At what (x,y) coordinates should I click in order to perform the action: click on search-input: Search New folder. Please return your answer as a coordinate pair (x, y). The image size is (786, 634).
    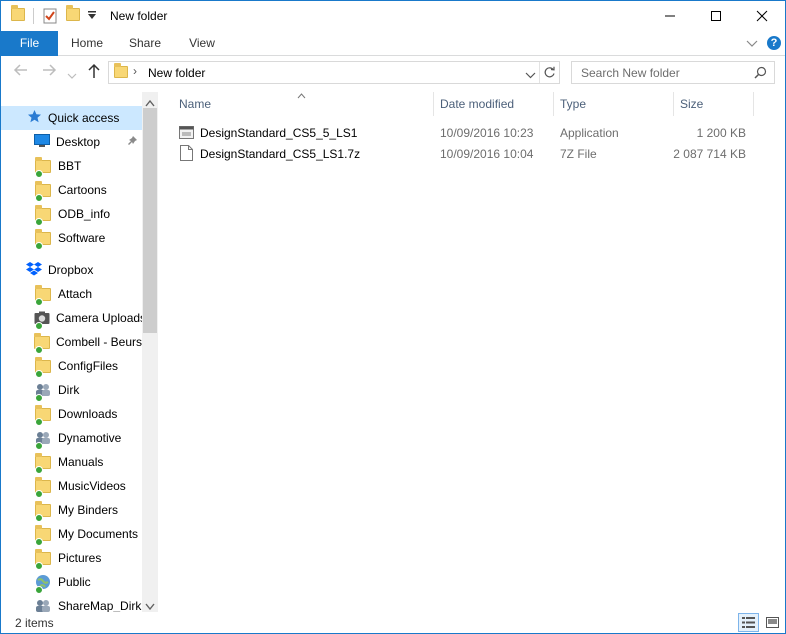
    Looking at the image, I should click on (673, 72).